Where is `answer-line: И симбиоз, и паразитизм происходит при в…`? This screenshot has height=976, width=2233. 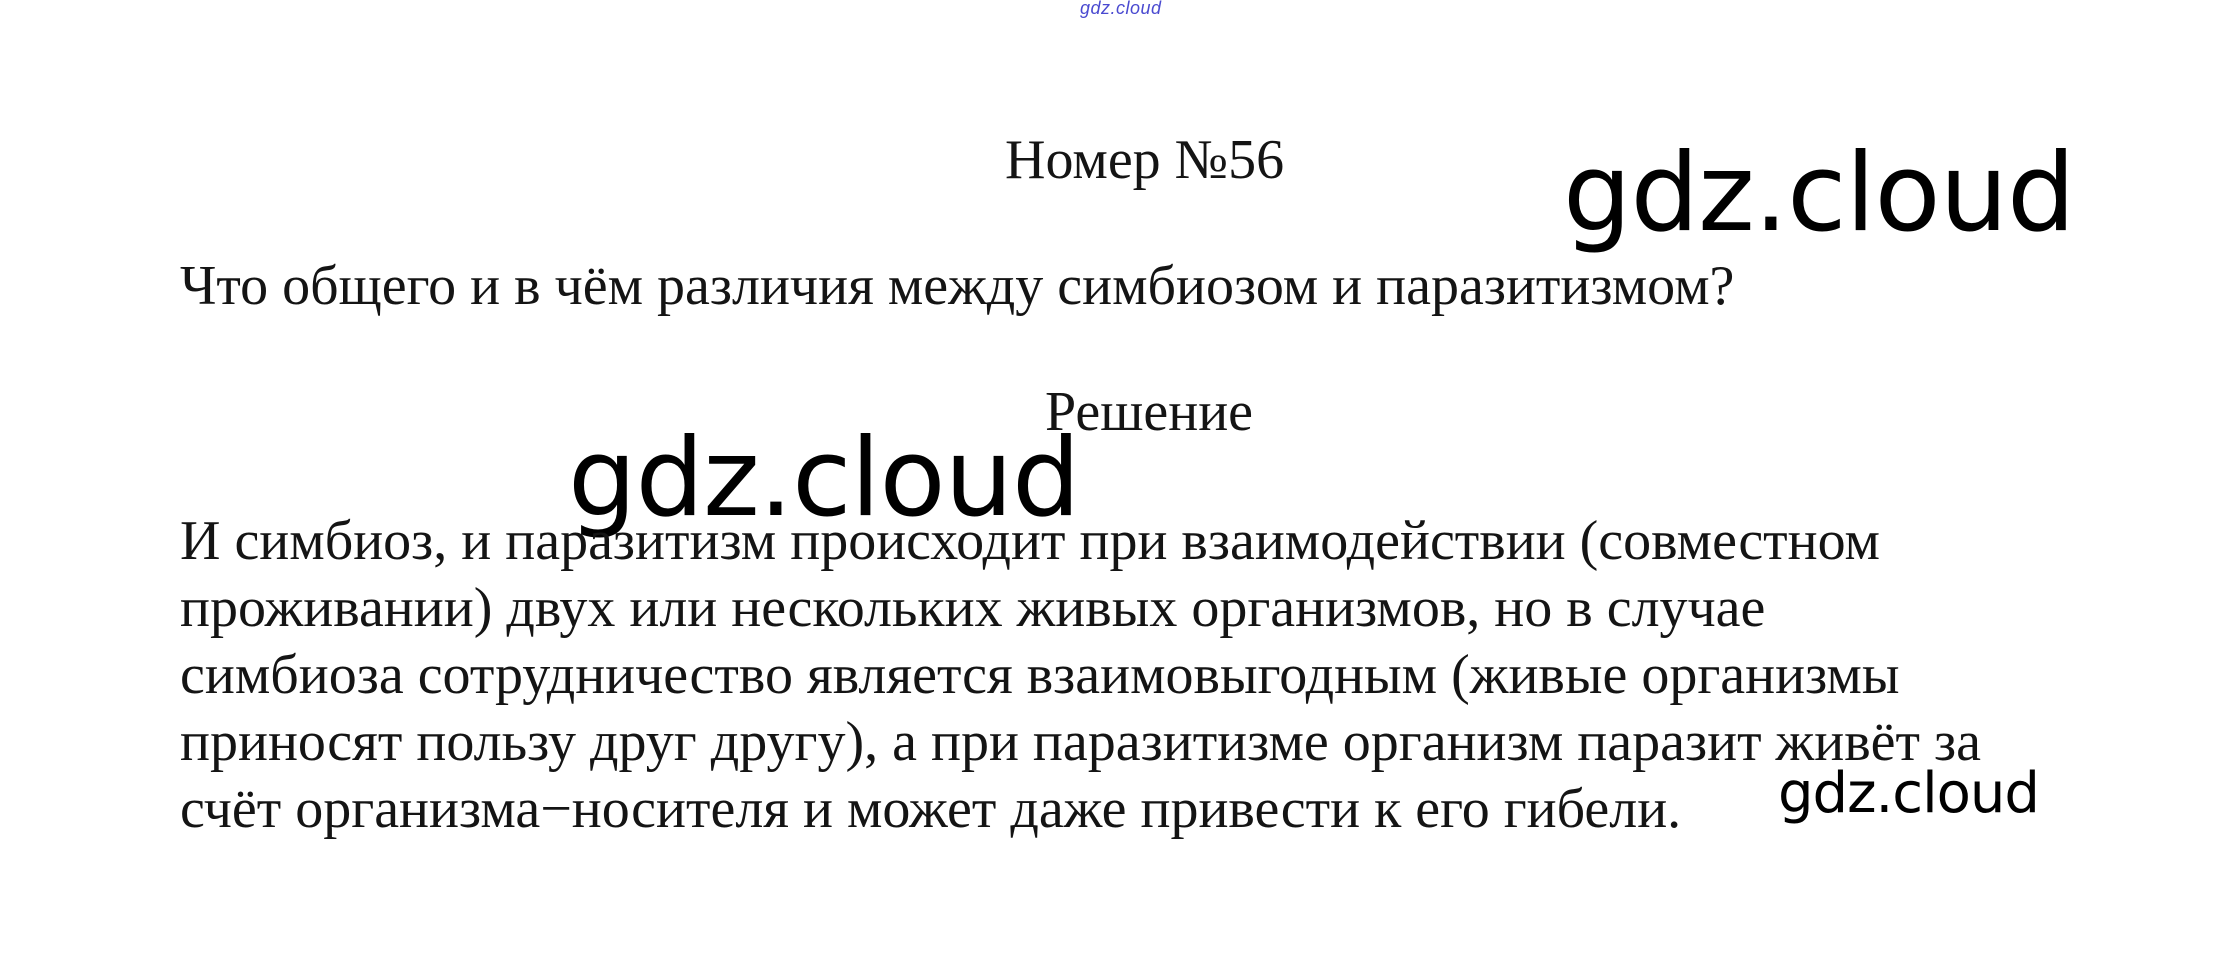
answer-line: И симбиоз, и паразитизм происходит при в… is located at coordinates (1030, 541).